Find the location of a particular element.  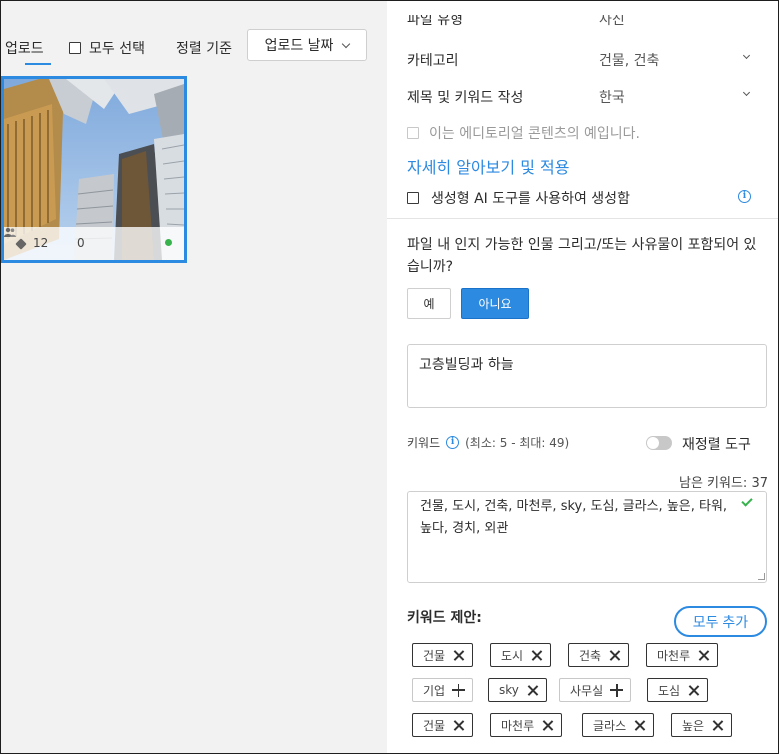

people-icon is located at coordinates (10, 232).